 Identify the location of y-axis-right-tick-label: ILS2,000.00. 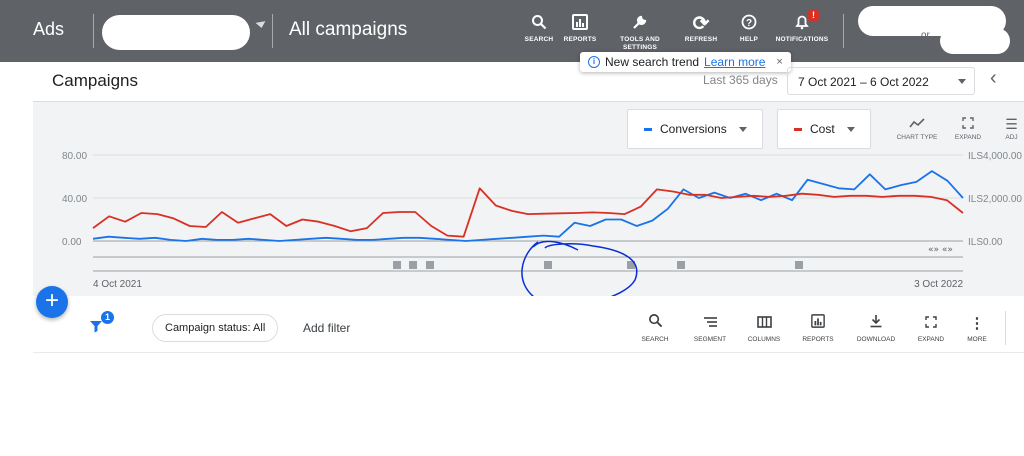
(995, 199).